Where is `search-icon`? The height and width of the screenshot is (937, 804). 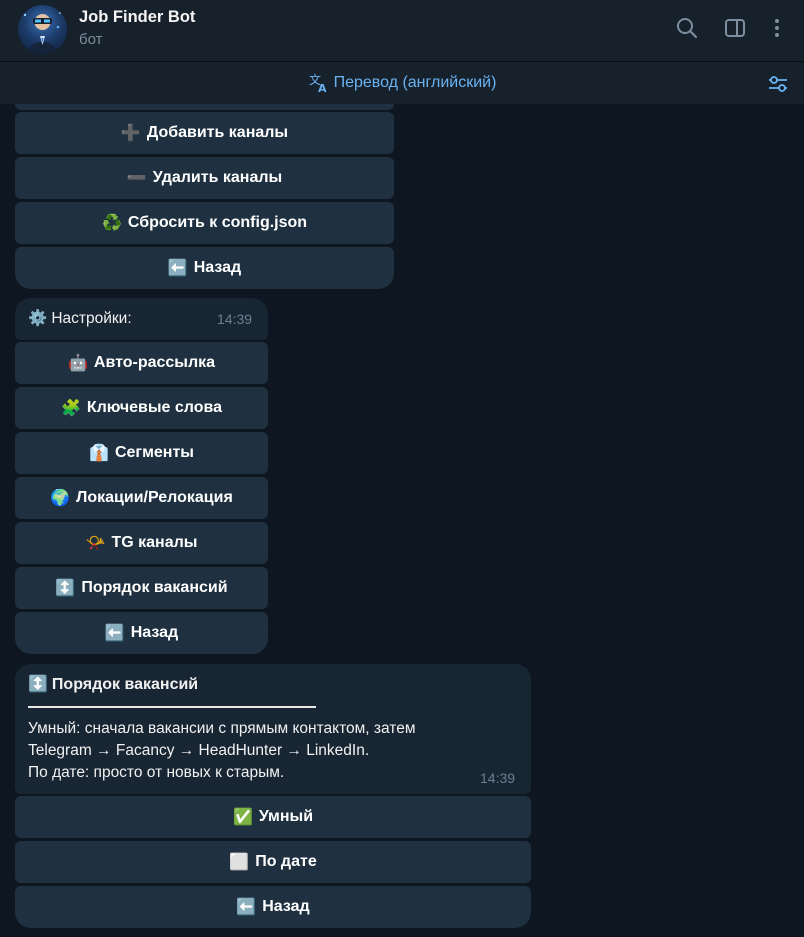
search-icon is located at coordinates (687, 28).